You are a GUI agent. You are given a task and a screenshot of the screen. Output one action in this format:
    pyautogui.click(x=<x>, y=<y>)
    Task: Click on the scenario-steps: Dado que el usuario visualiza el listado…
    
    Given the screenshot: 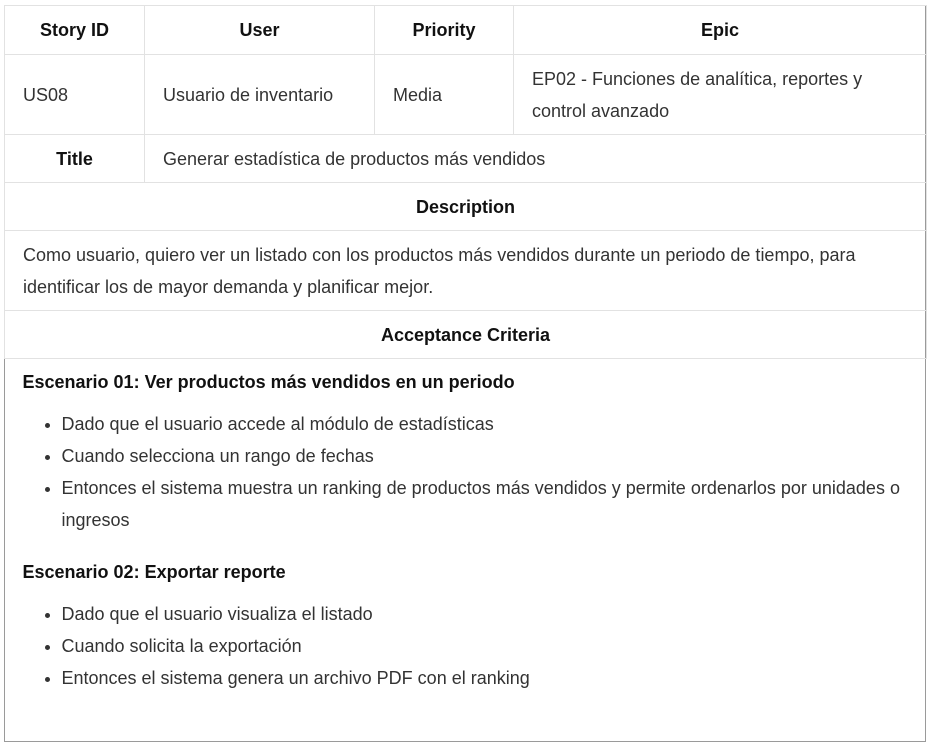 What is the action you would take?
    pyautogui.click(x=466, y=646)
    